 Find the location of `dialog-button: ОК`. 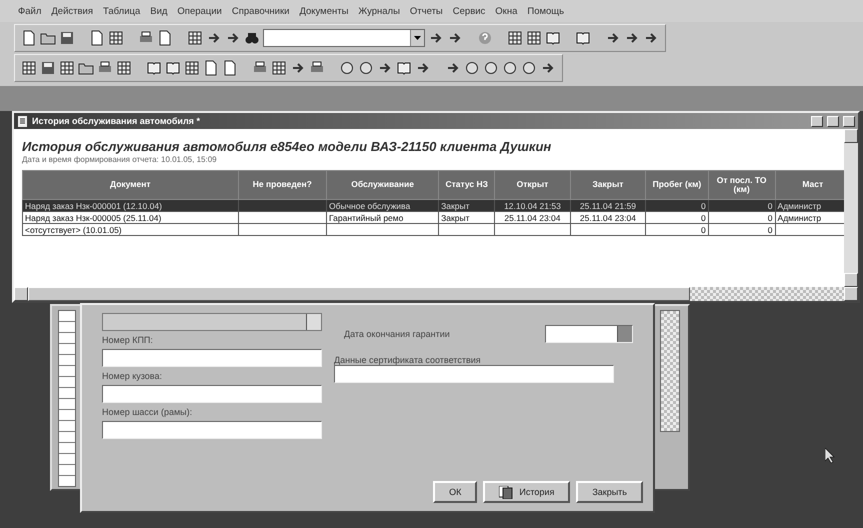

dialog-button: ОК is located at coordinates (455, 492).